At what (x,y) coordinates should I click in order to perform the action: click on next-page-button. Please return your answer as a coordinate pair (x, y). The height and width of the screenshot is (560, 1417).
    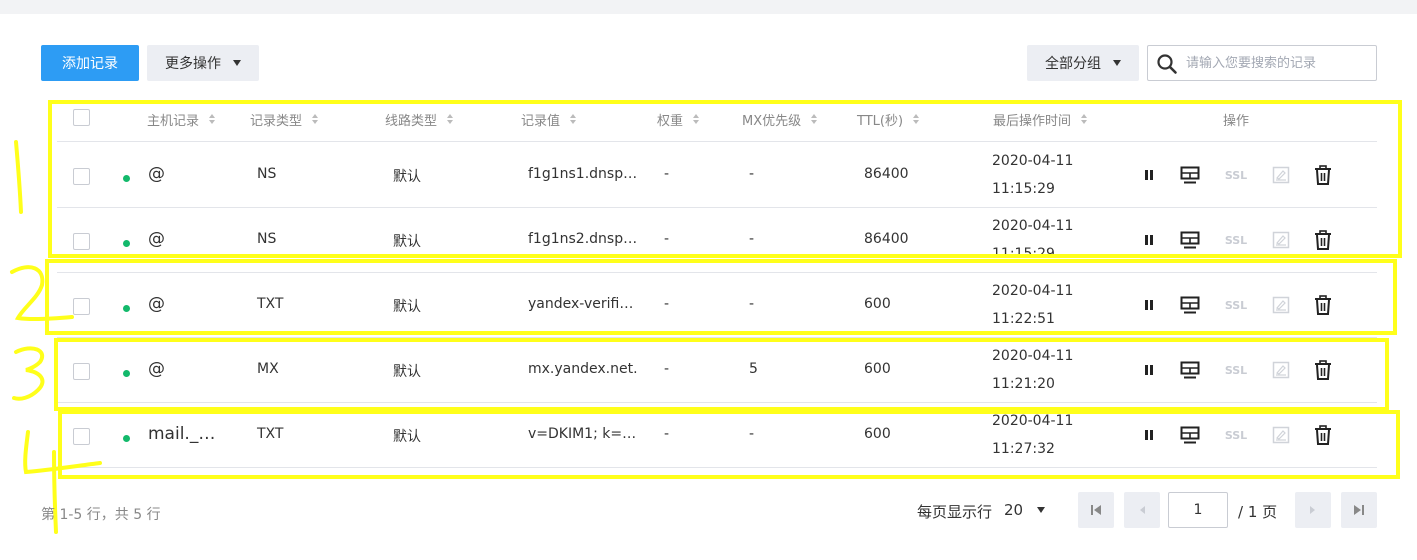
    Looking at the image, I should click on (1313, 510).